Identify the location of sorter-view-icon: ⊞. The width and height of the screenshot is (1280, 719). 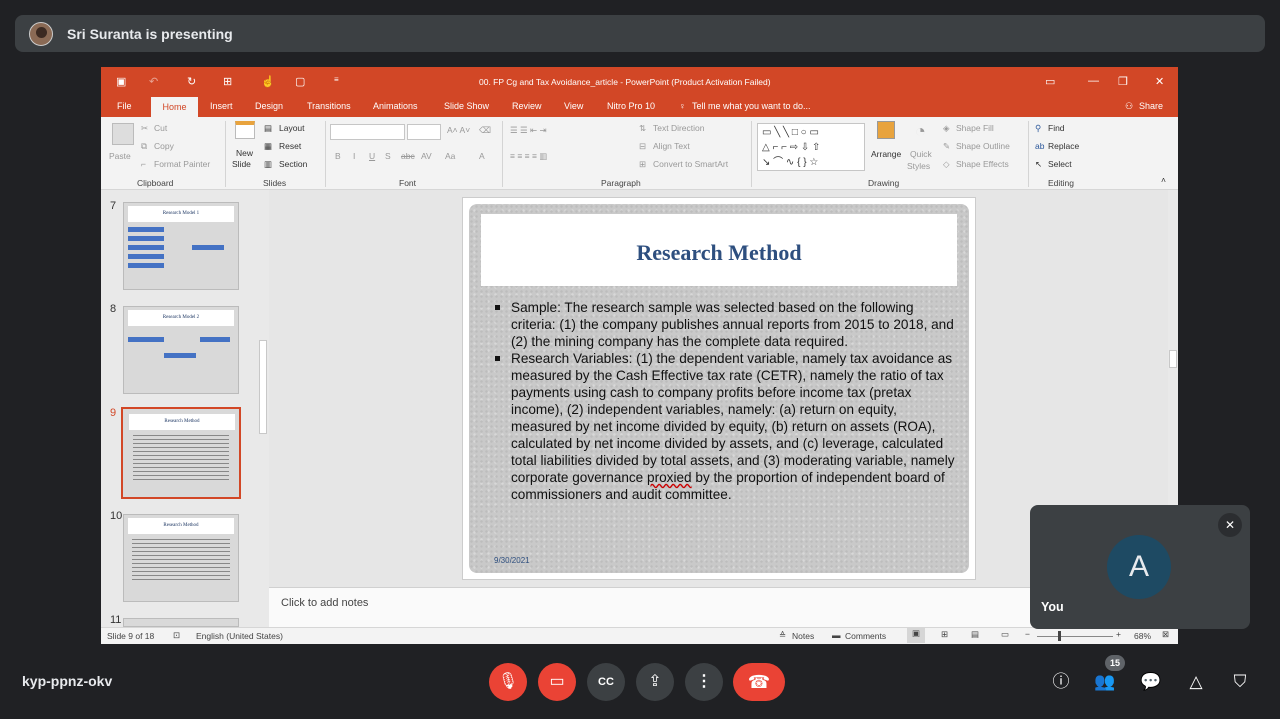
(944, 634).